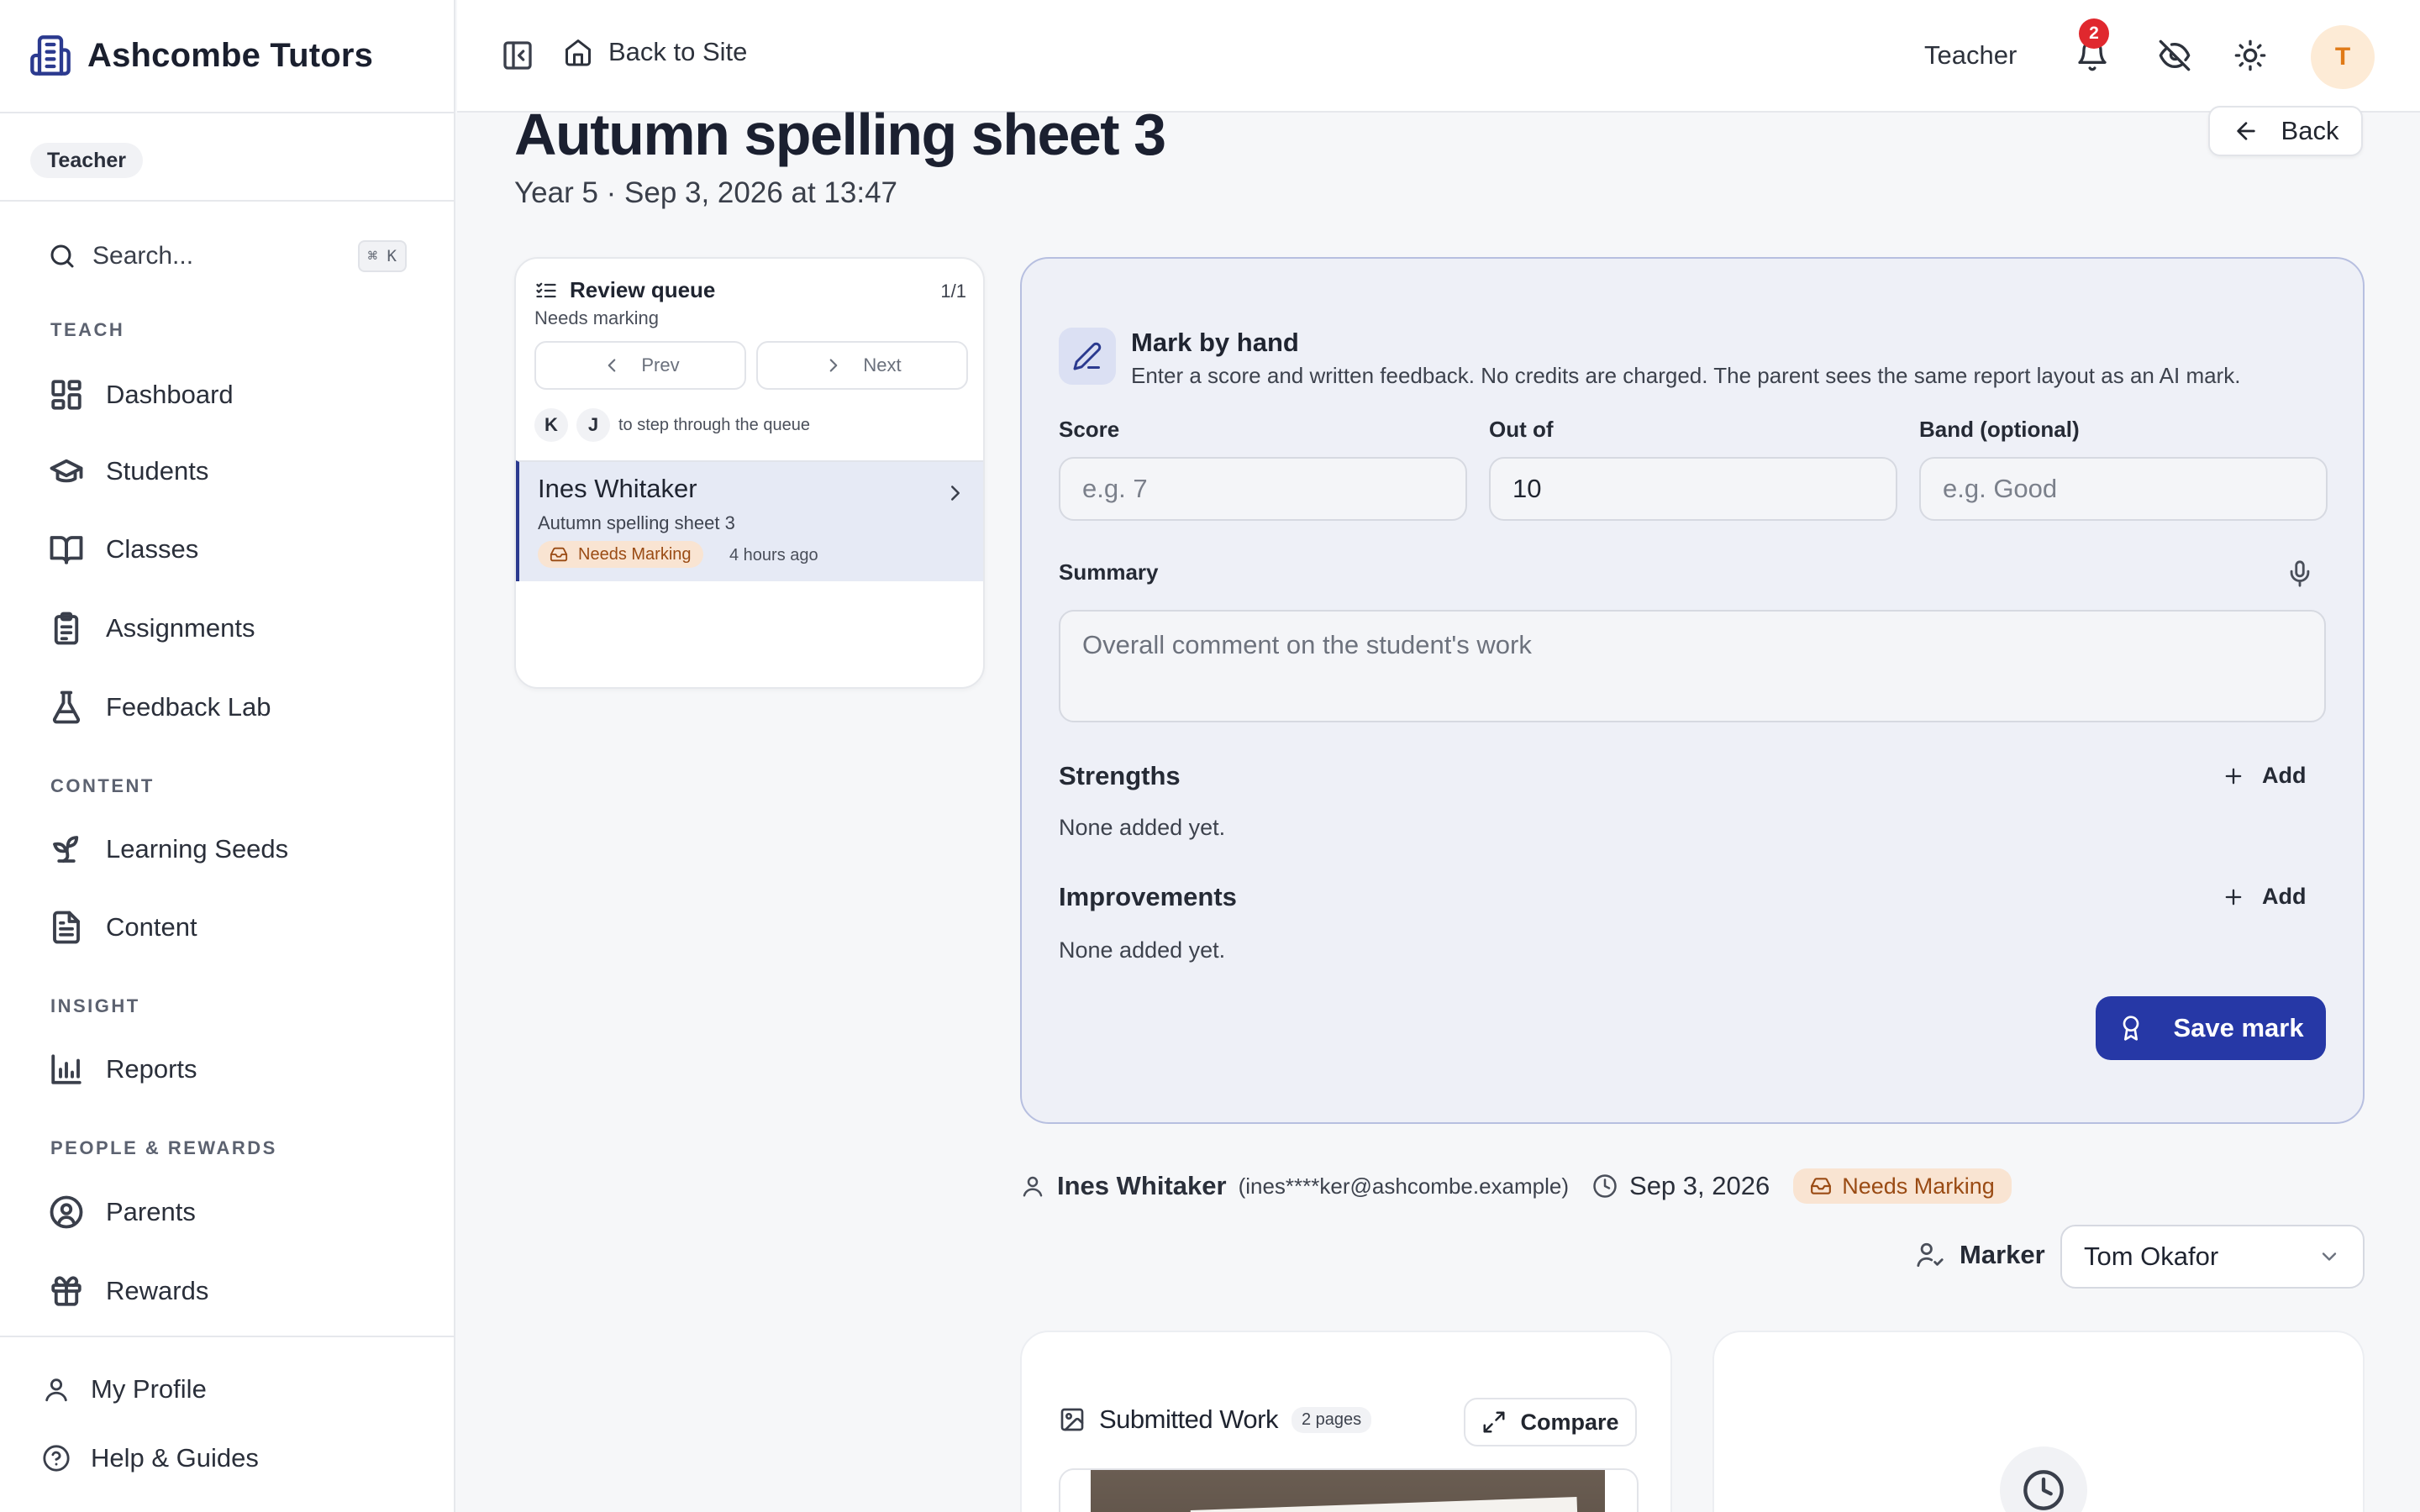 The height and width of the screenshot is (1512, 2420). What do you see at coordinates (2212, 1257) in the screenshot?
I see `marker-select: Tom Okafor` at bounding box center [2212, 1257].